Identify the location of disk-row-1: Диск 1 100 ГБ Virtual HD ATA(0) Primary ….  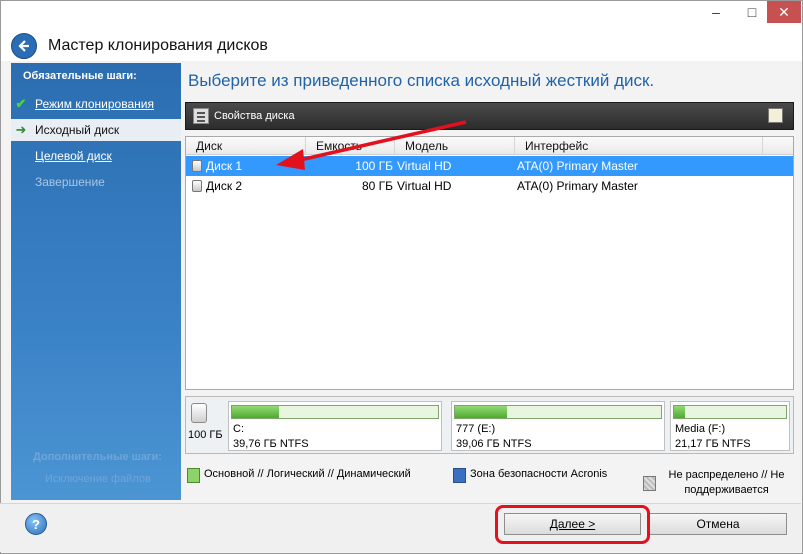
(489, 166).